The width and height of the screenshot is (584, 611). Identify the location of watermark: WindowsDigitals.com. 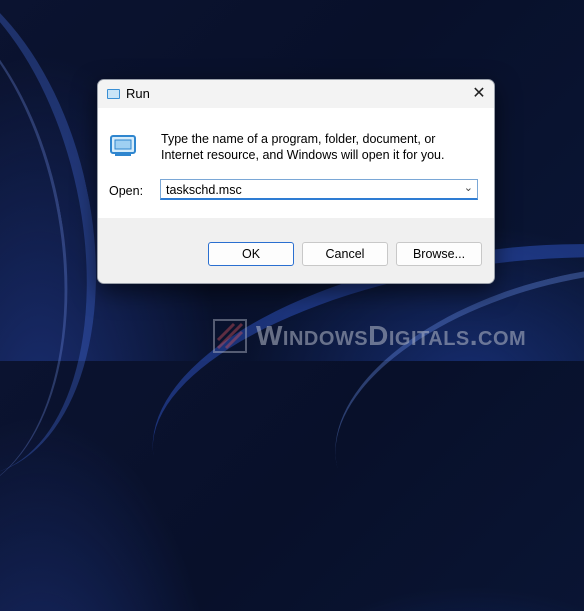
(369, 336).